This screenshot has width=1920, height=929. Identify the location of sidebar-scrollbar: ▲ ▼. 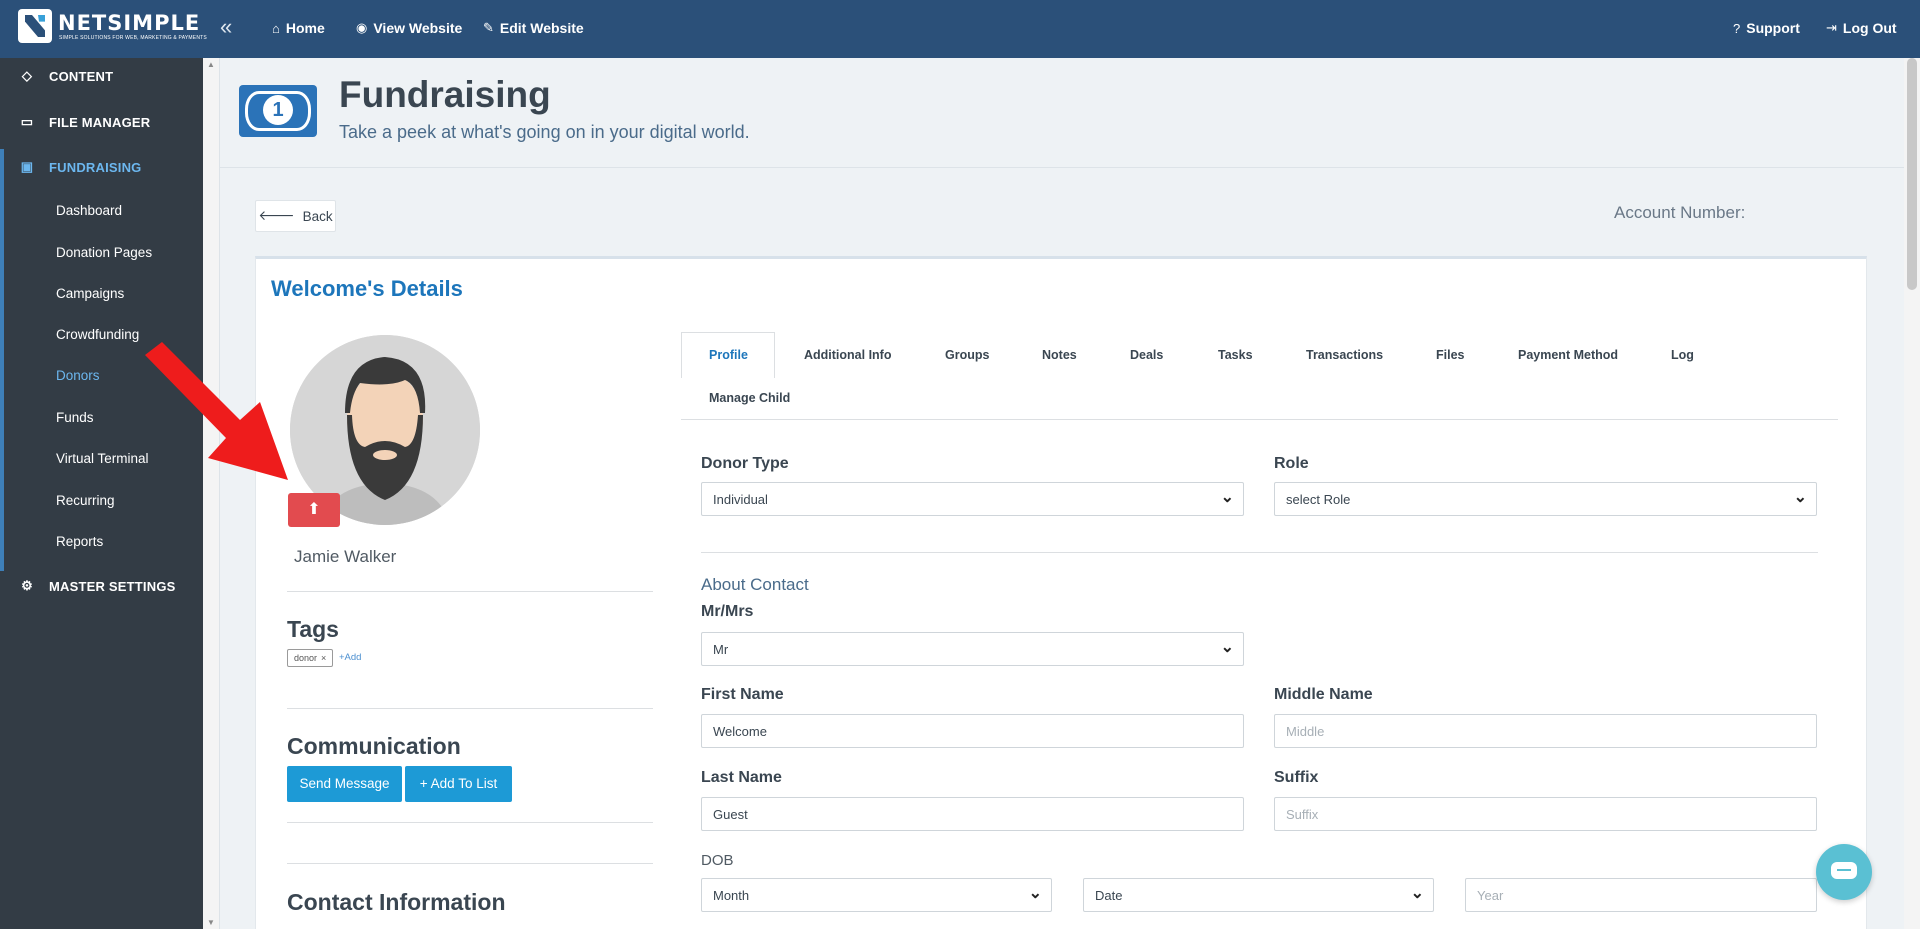
(211, 493).